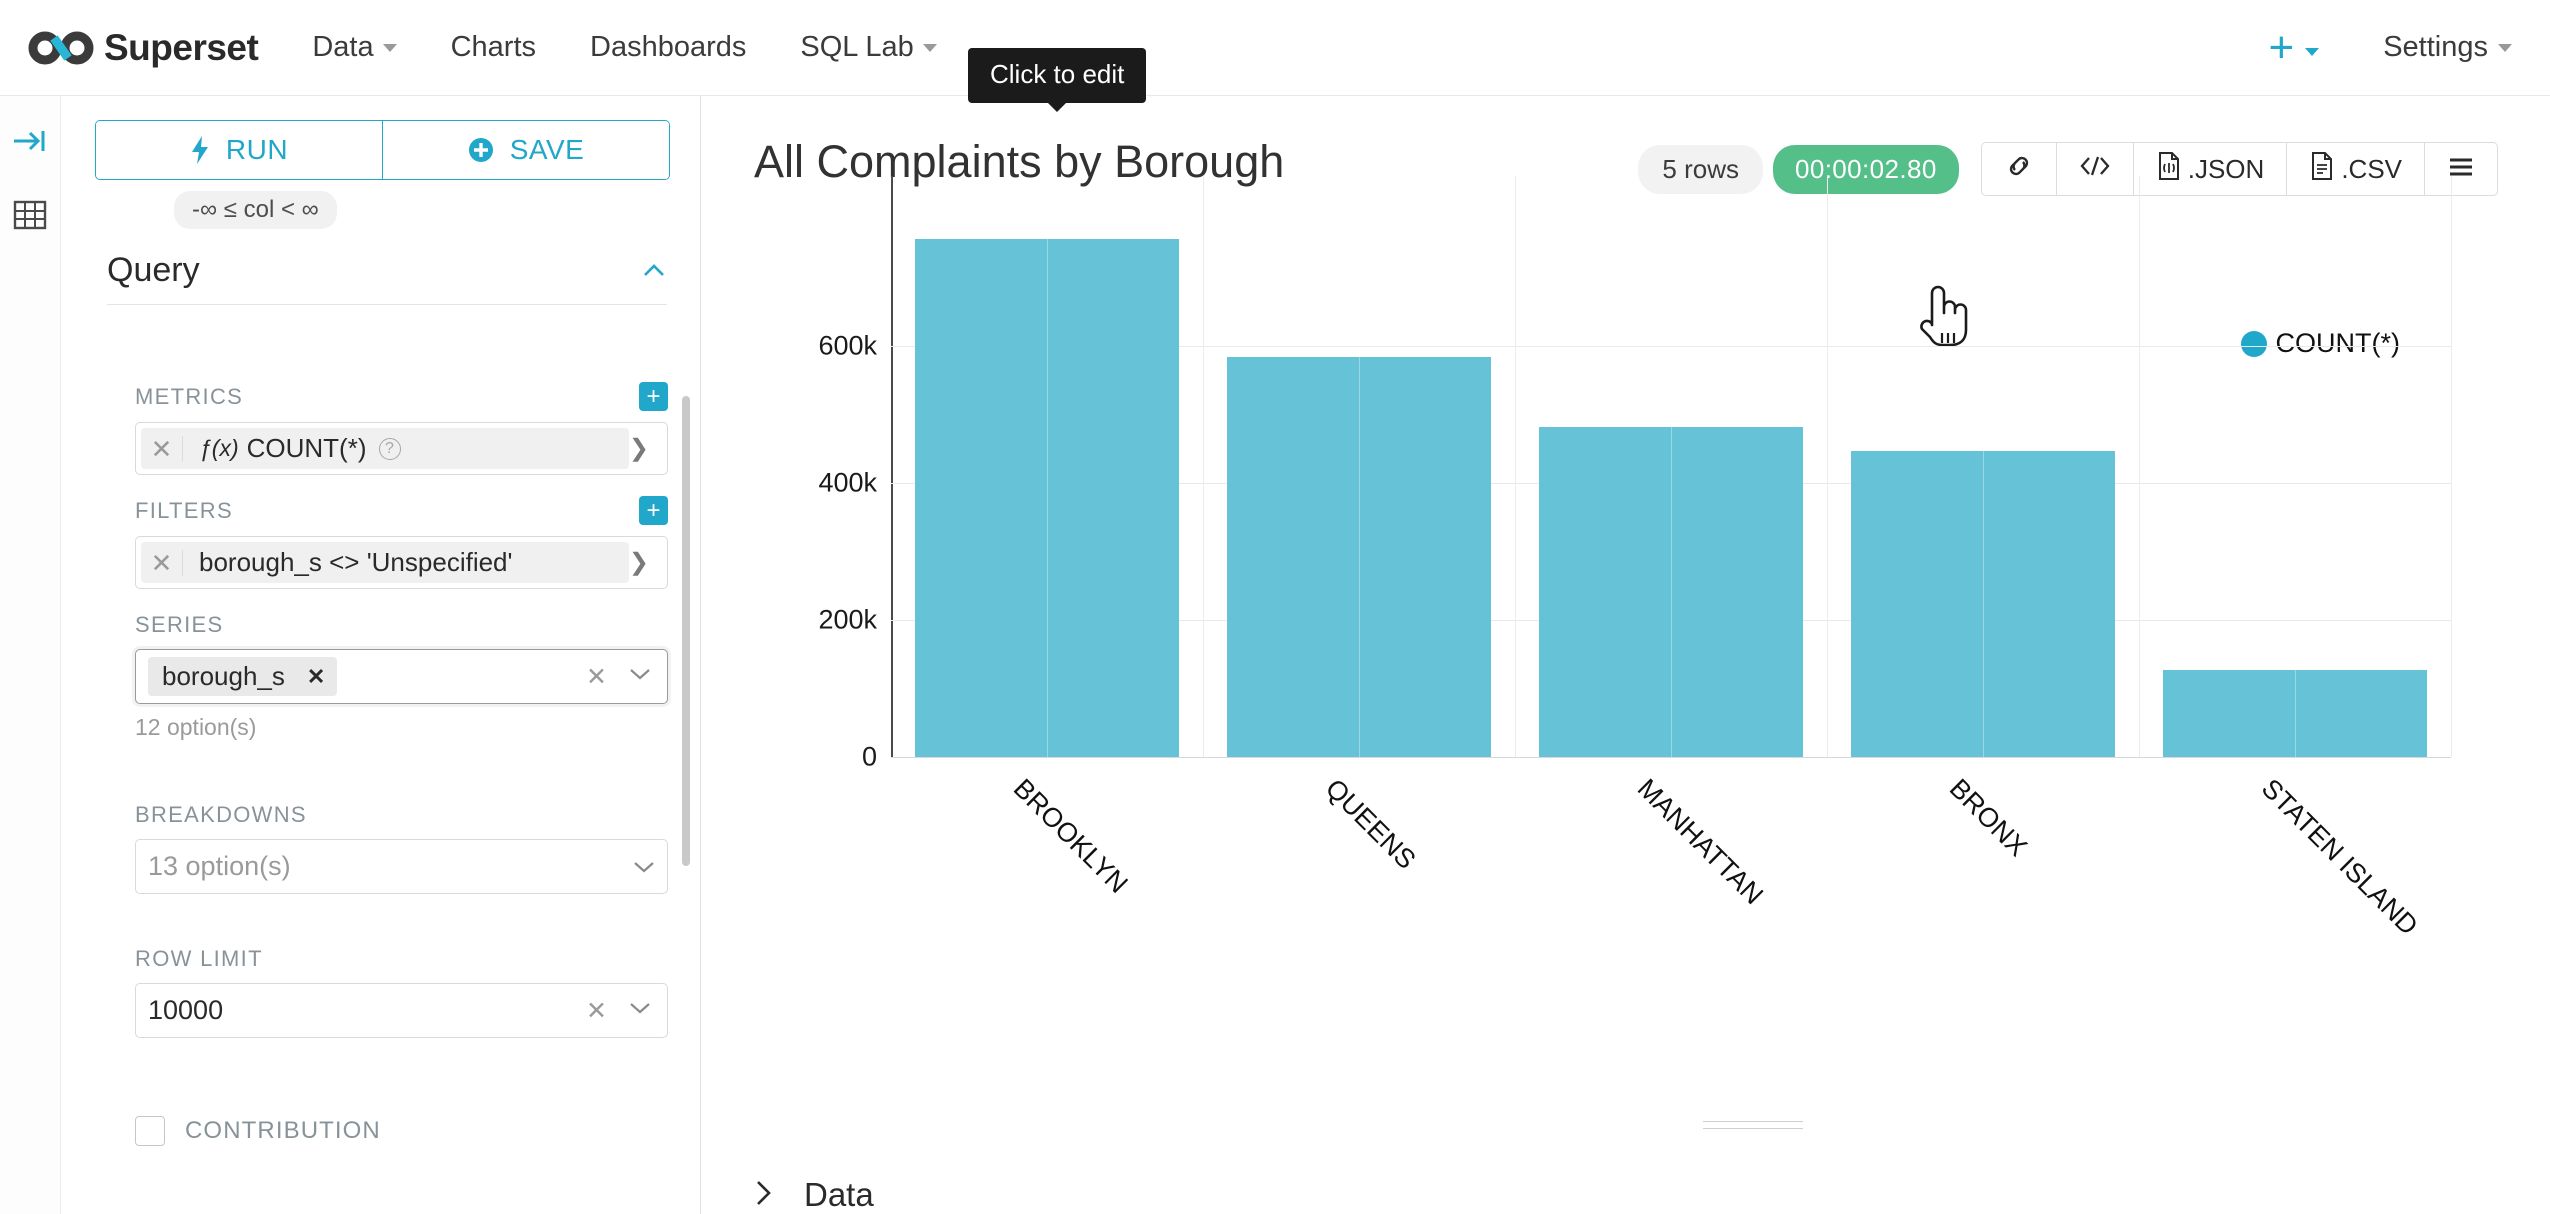 The image size is (2550, 1214). I want to click on run-save-button-group: RUN SAVE, so click(382, 150).